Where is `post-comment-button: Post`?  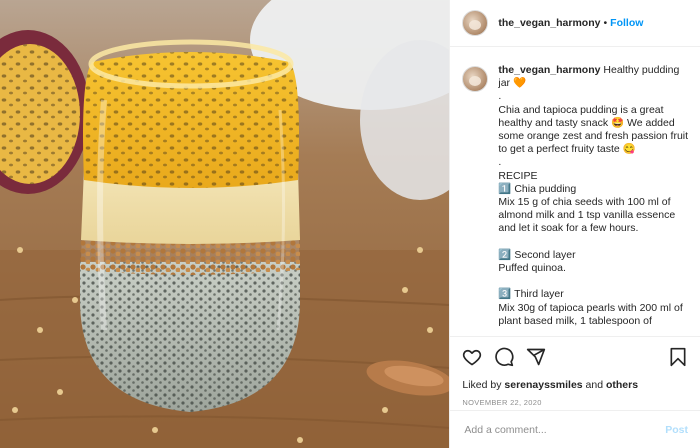
post-comment-button: Post is located at coordinates (676, 430).